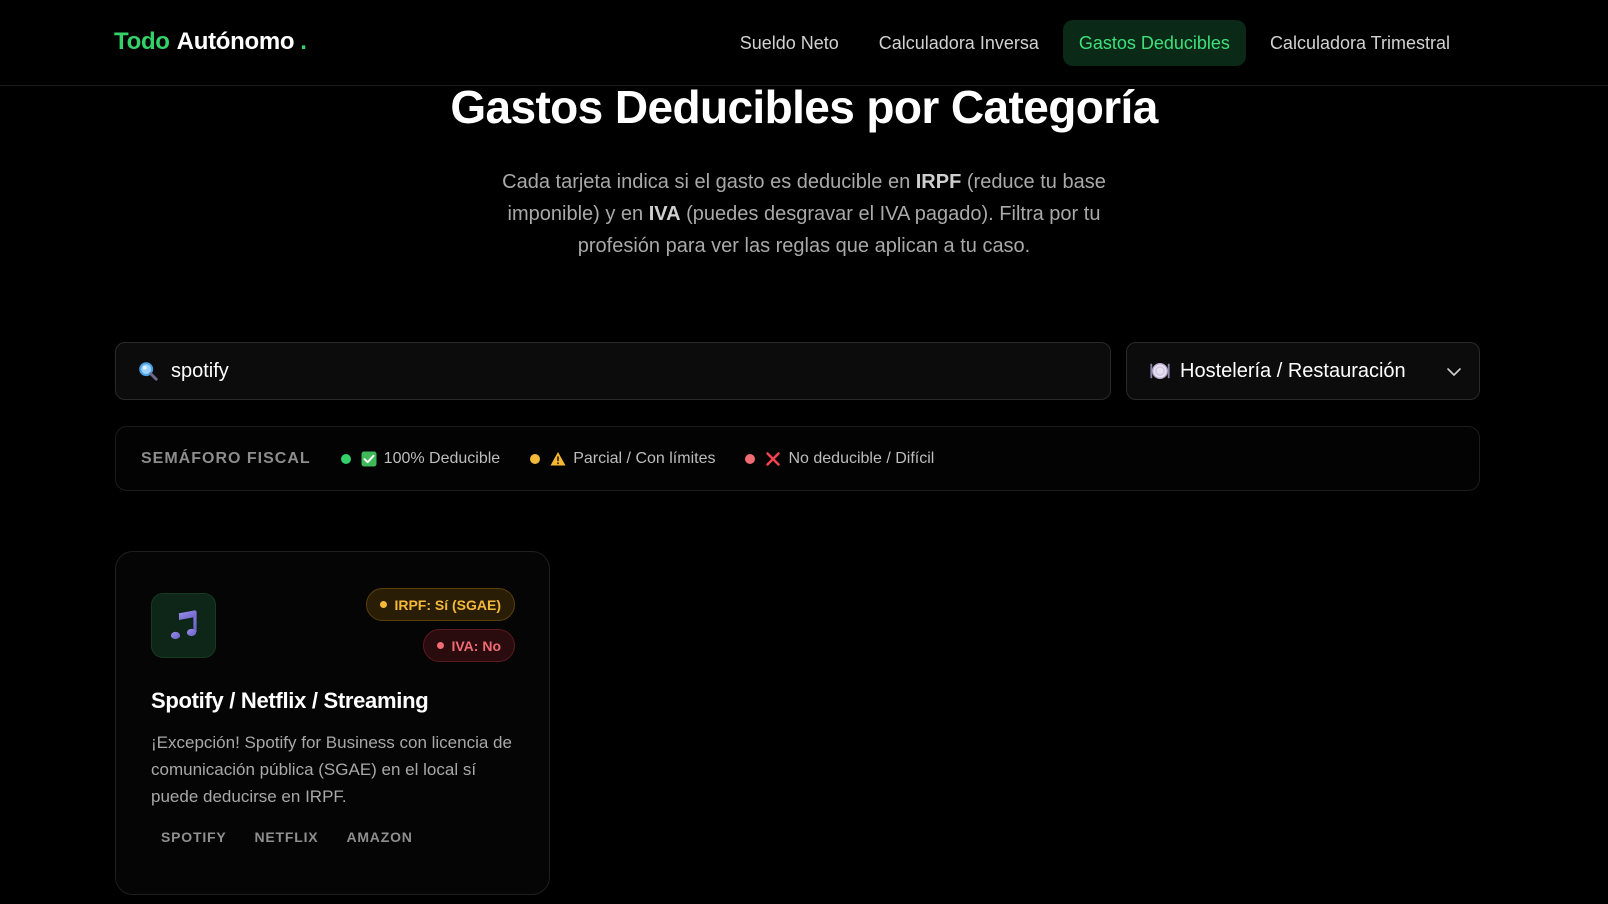 The height and width of the screenshot is (904, 1608). What do you see at coordinates (1454, 372) in the screenshot?
I see `chevron-down-icon` at bounding box center [1454, 372].